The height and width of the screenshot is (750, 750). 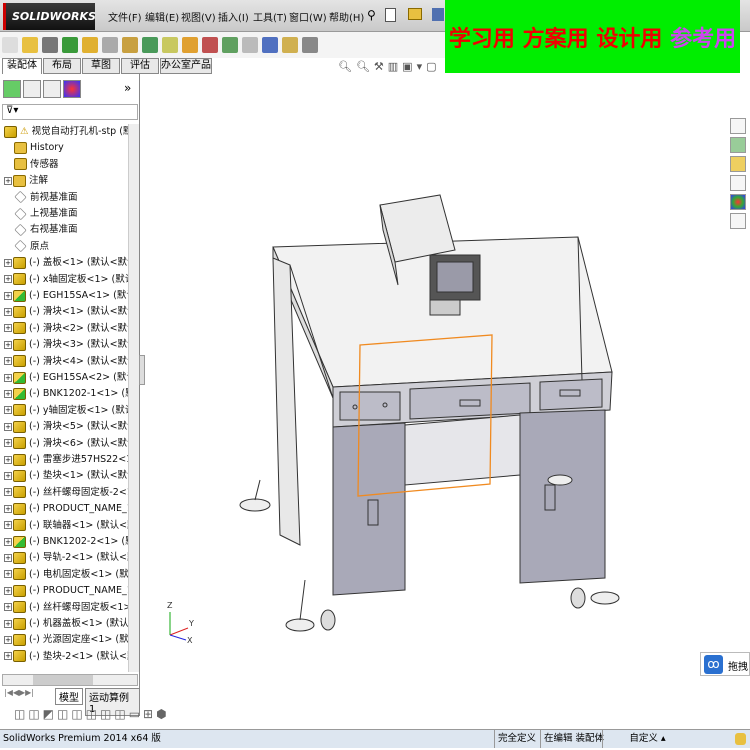 What do you see at coordinates (64, 329) in the screenshot?
I see `tree-item: + (-) 滑块<2> (默认<默认_显示状态-1>)` at bounding box center [64, 329].